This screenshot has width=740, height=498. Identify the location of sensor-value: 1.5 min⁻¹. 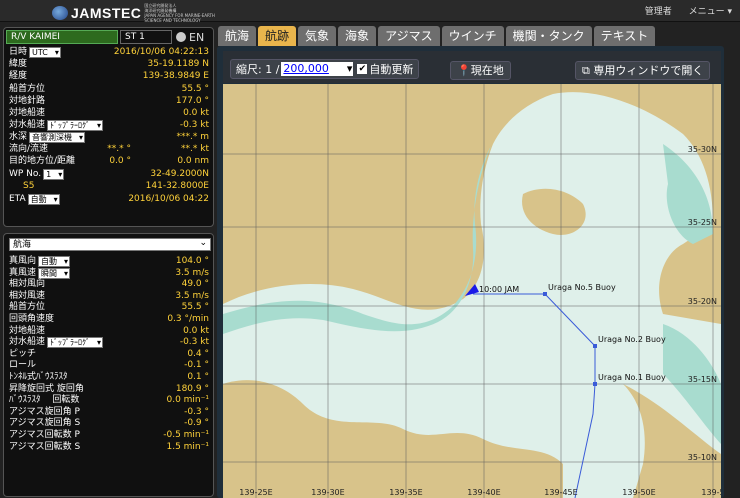
(187, 446).